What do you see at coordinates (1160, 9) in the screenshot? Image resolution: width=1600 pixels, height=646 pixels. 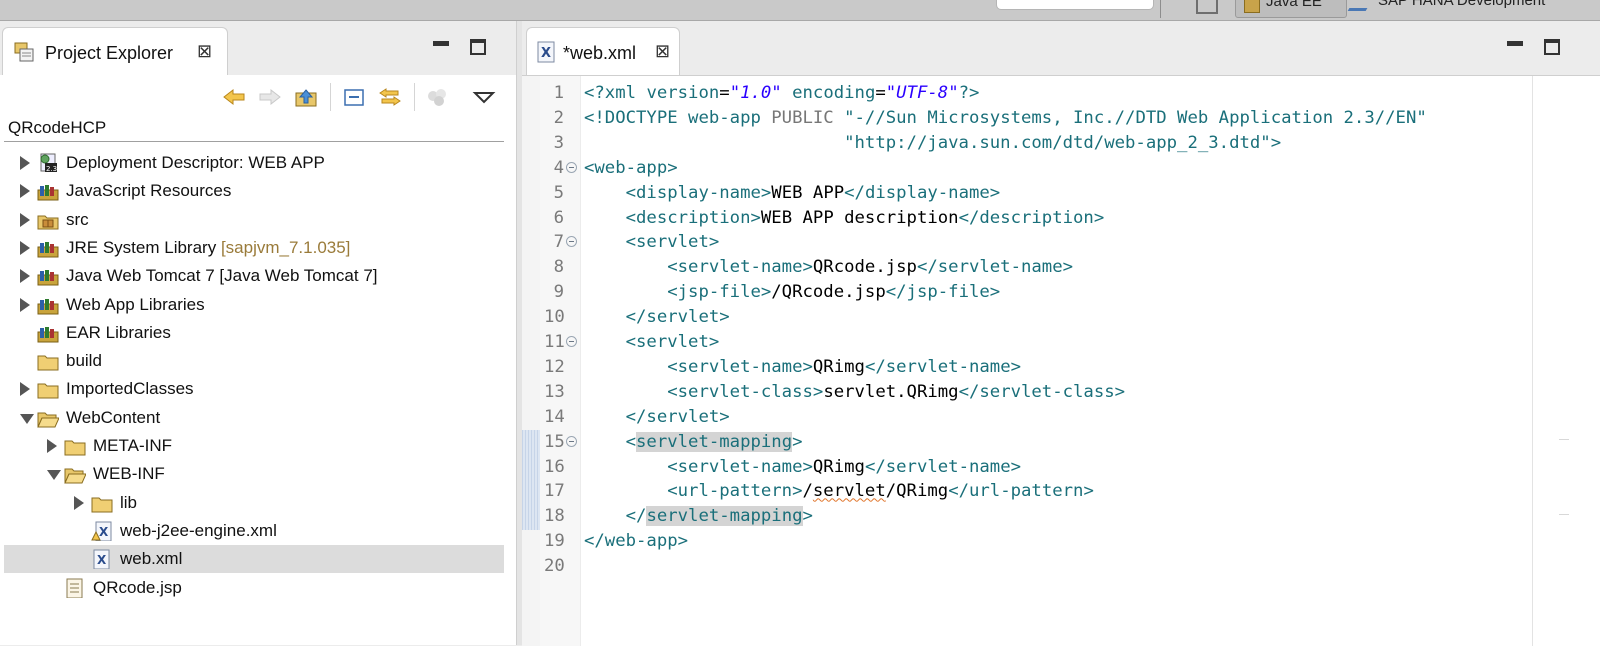 I see `toolbar-separator` at bounding box center [1160, 9].